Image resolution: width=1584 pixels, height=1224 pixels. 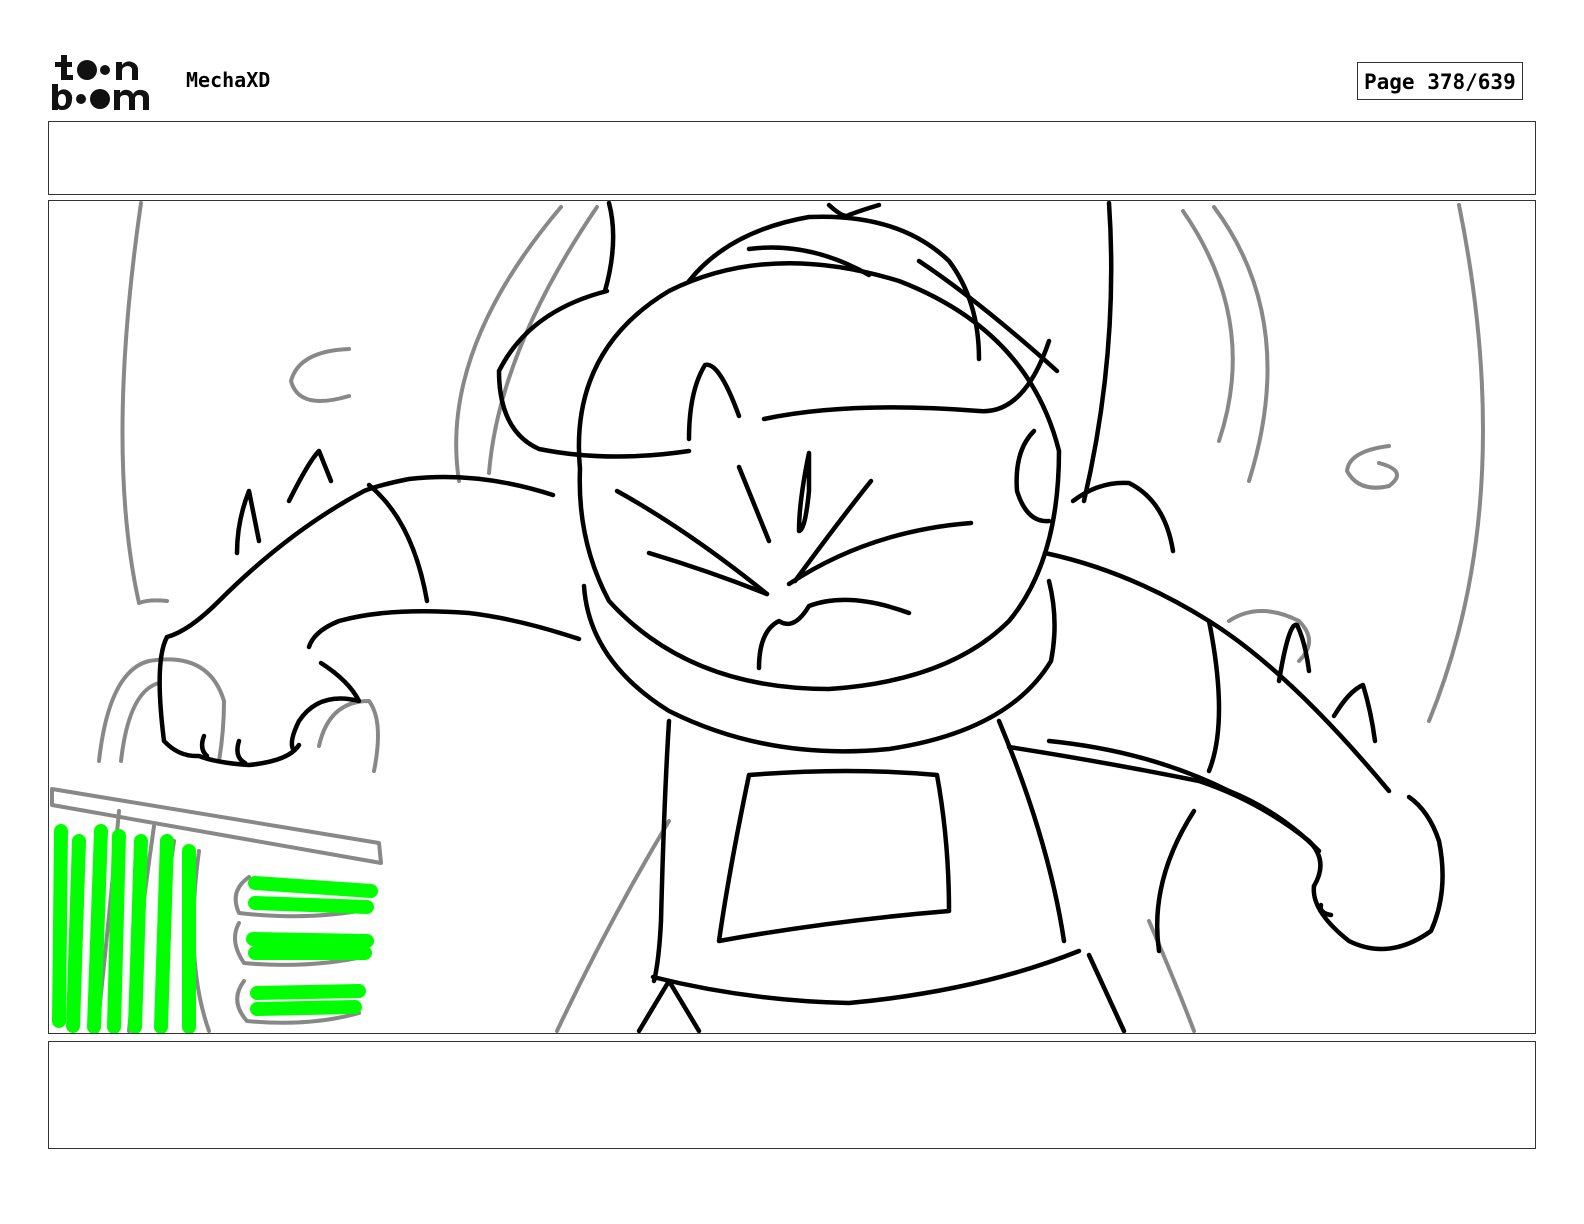 I want to click on action-notes-box, so click(x=792, y=158).